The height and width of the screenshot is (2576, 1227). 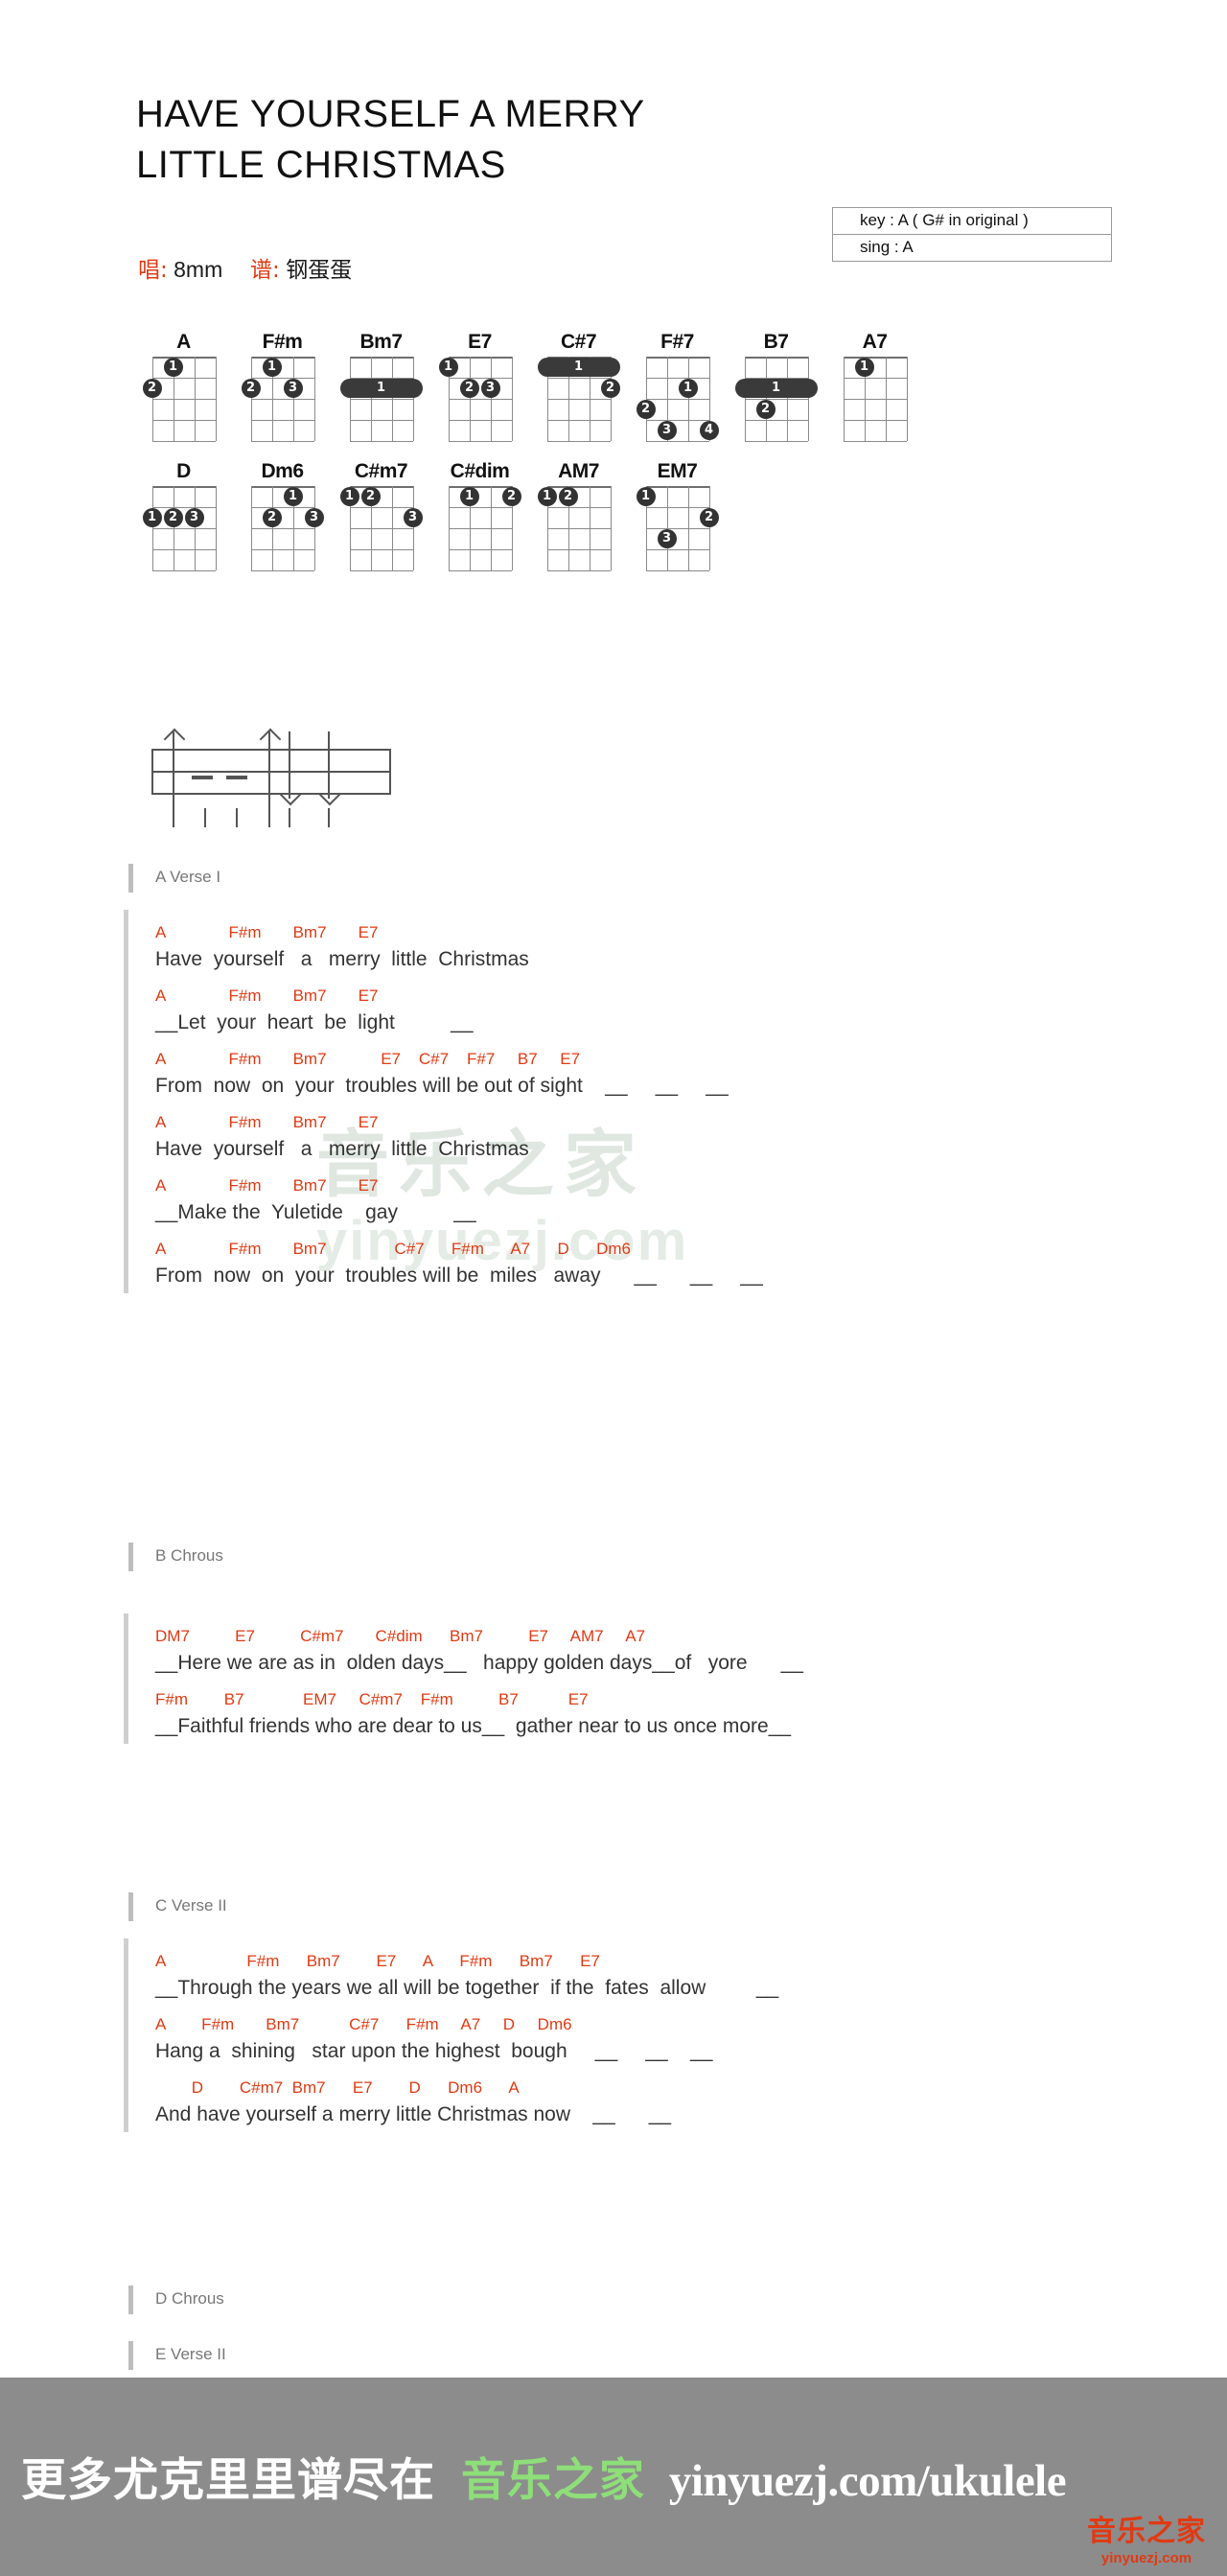 What do you see at coordinates (368, 1059) in the screenshot?
I see `chord-line: A F#m Bm7 E7 C#7 F#7 B7 E7` at bounding box center [368, 1059].